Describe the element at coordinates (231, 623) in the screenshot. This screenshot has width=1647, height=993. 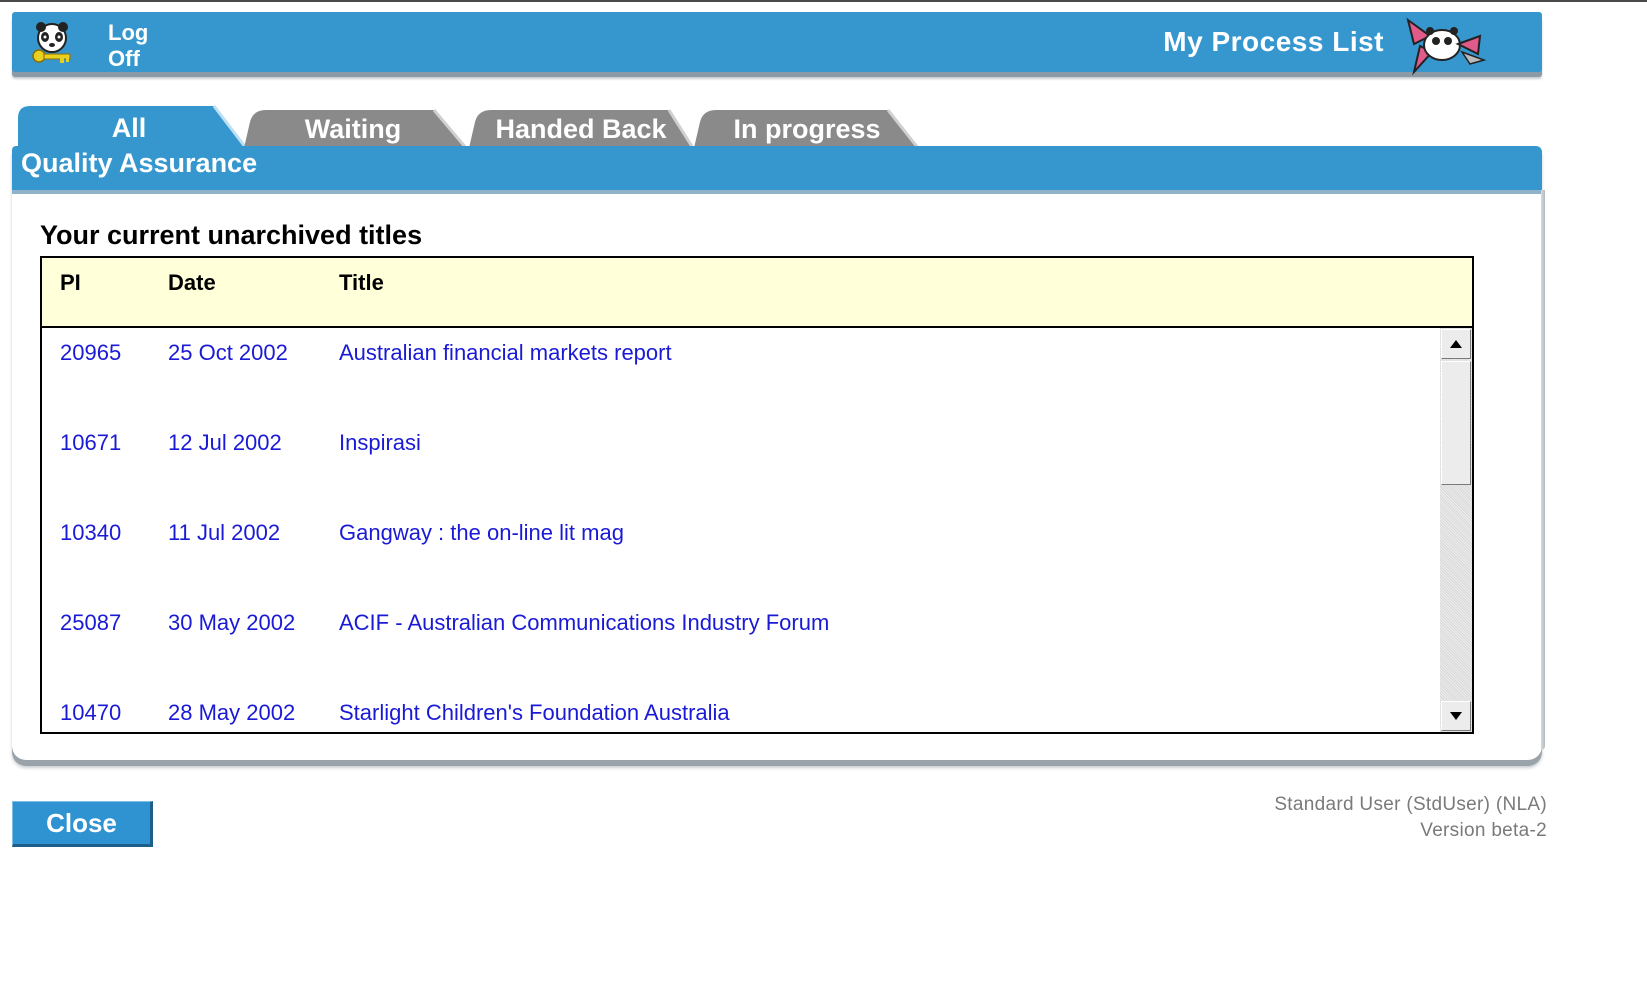
I see `cell-date: 30 May 2002` at that location.